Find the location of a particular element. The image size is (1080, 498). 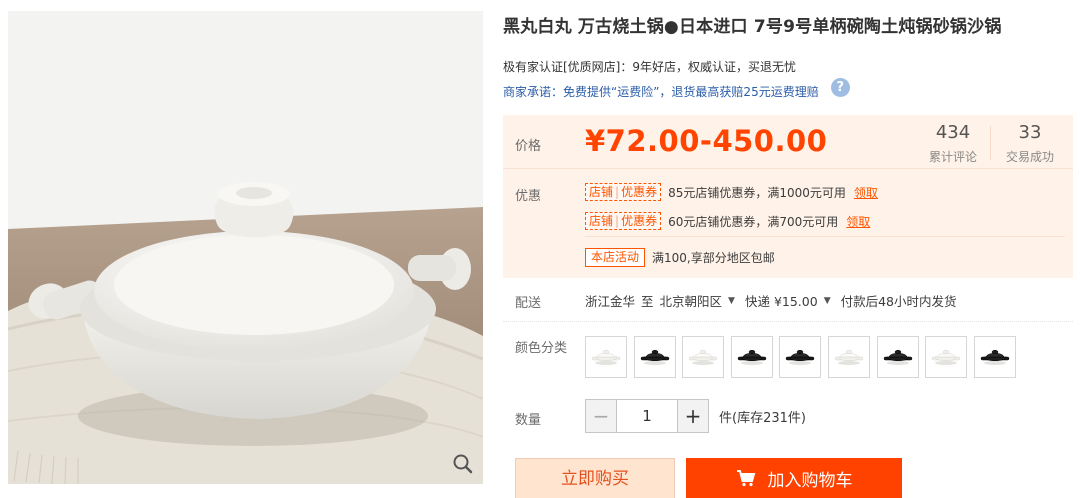

method-dropdown-icon: ▼ is located at coordinates (827, 301).